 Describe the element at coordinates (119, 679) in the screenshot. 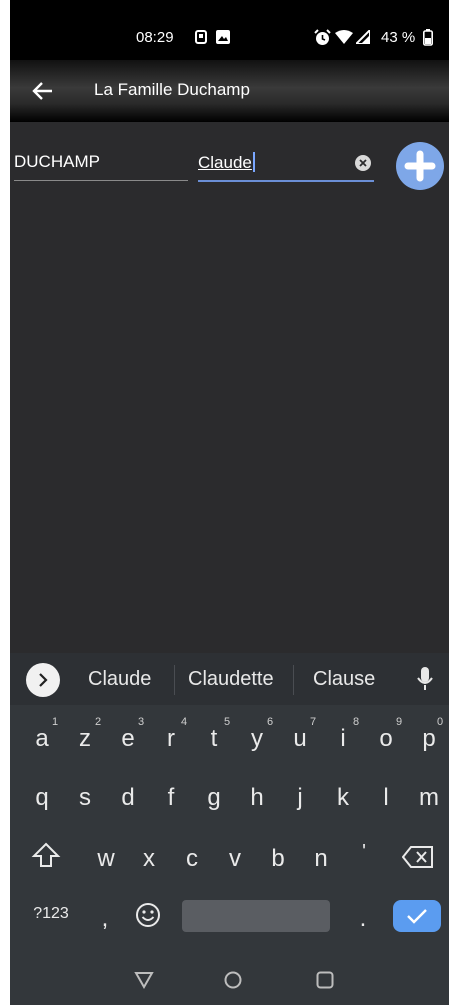

I see `suggestion-1: Claude` at that location.